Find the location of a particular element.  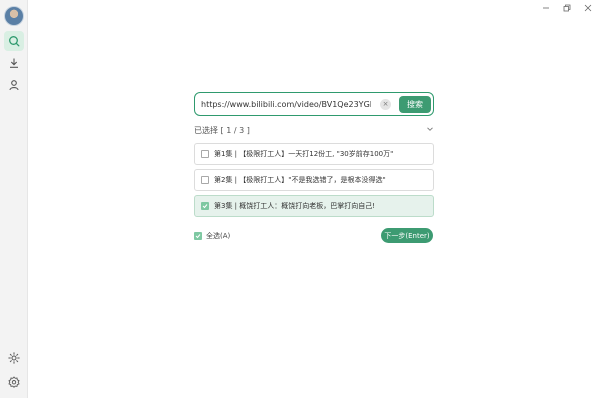

clear-button: × is located at coordinates (385, 104).